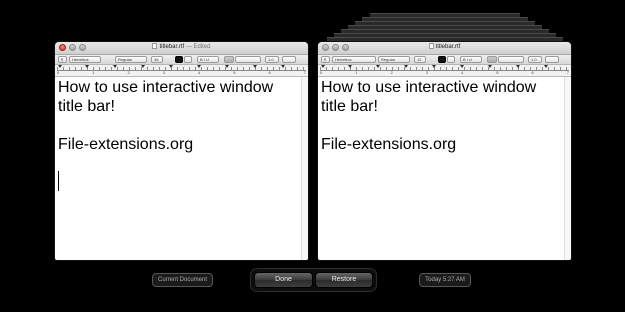 This screenshot has width=625, height=312. I want to click on done-button: Done, so click(283, 280).